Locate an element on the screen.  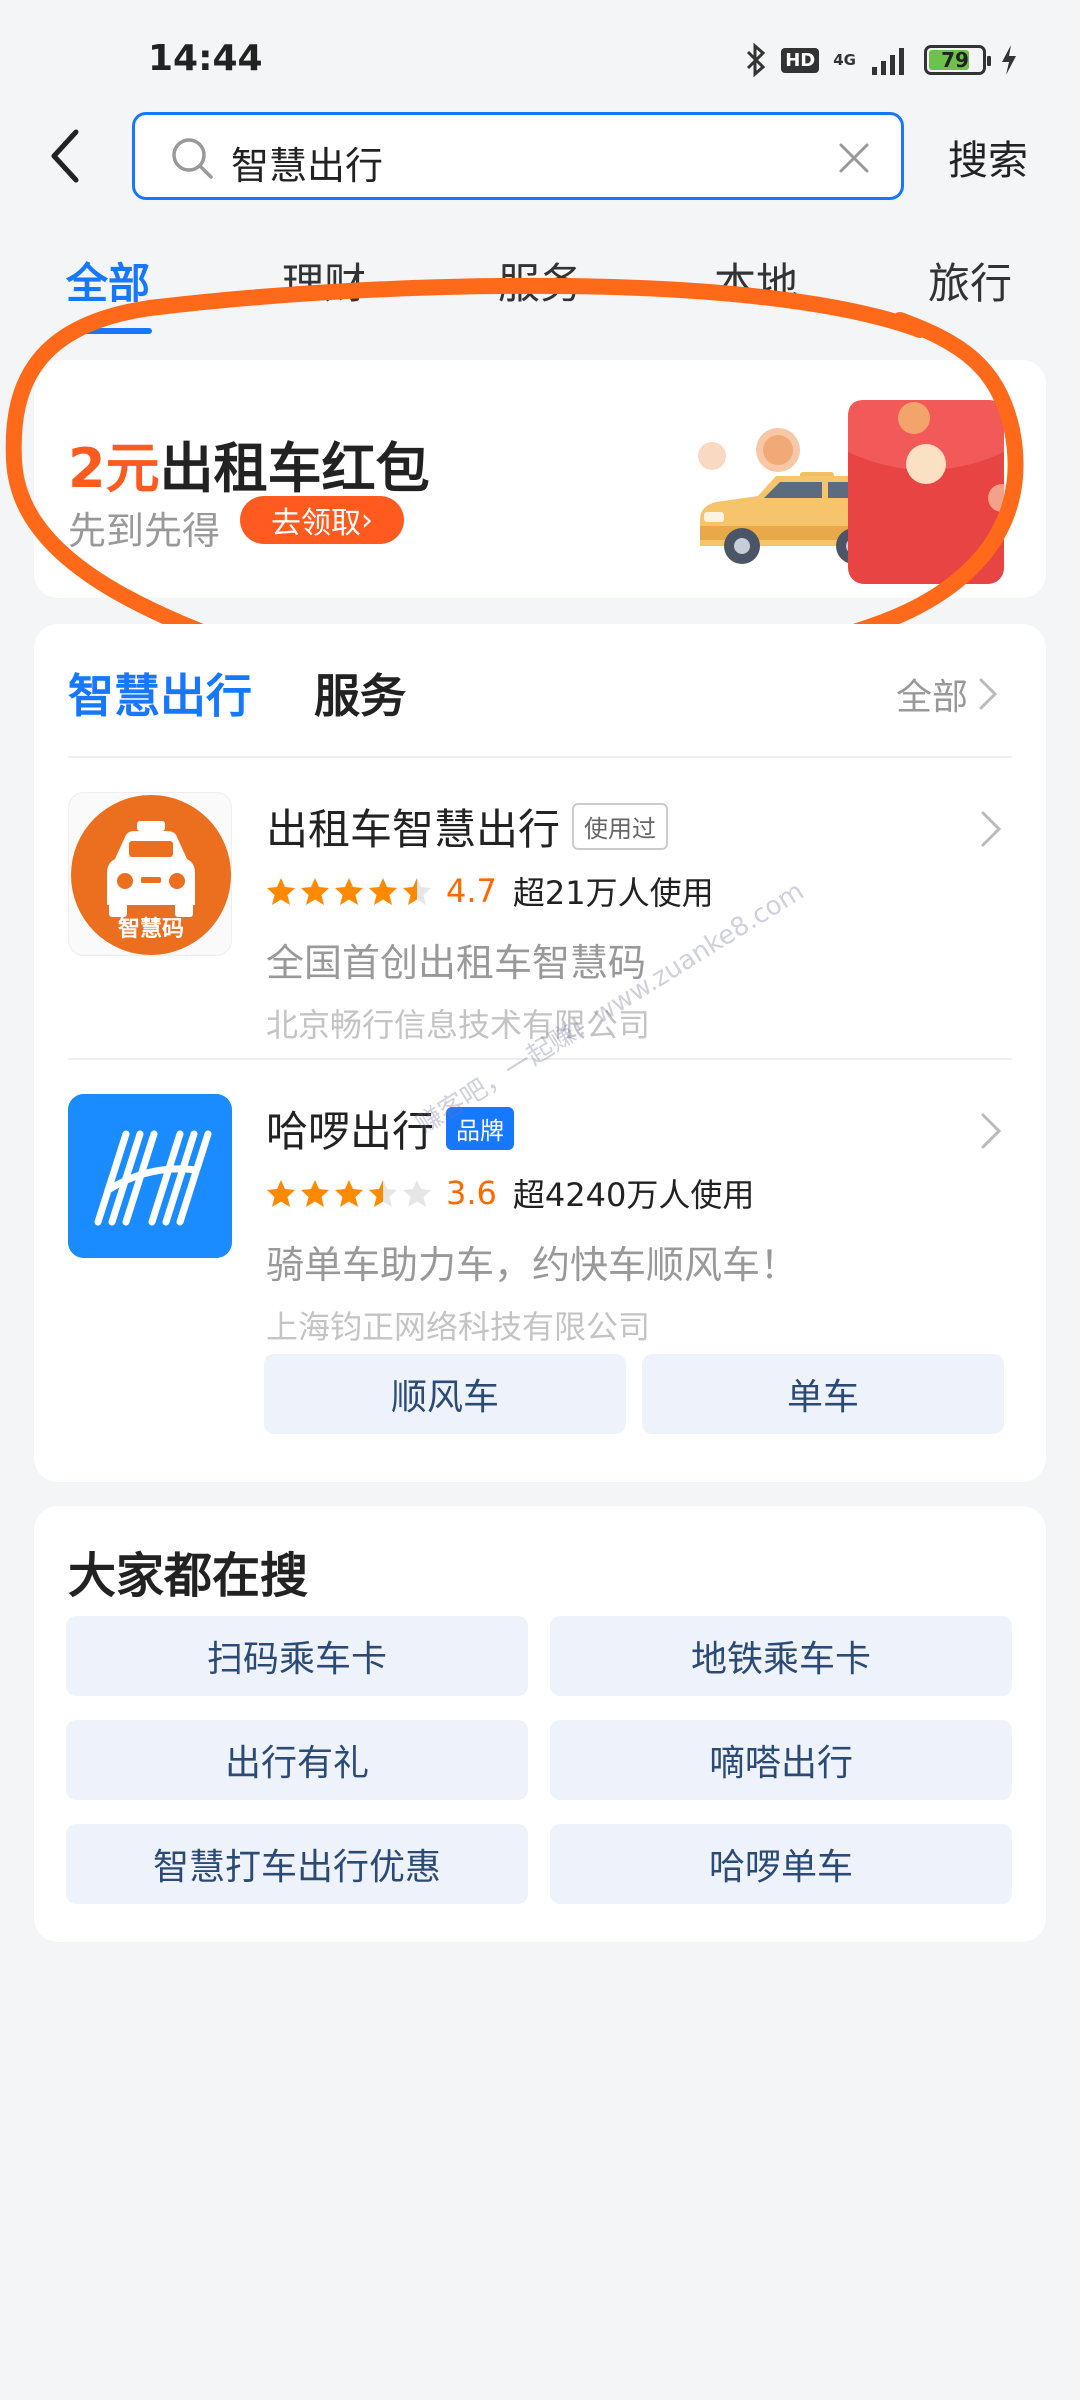
battery-icon: 79 is located at coordinates (957, 60).